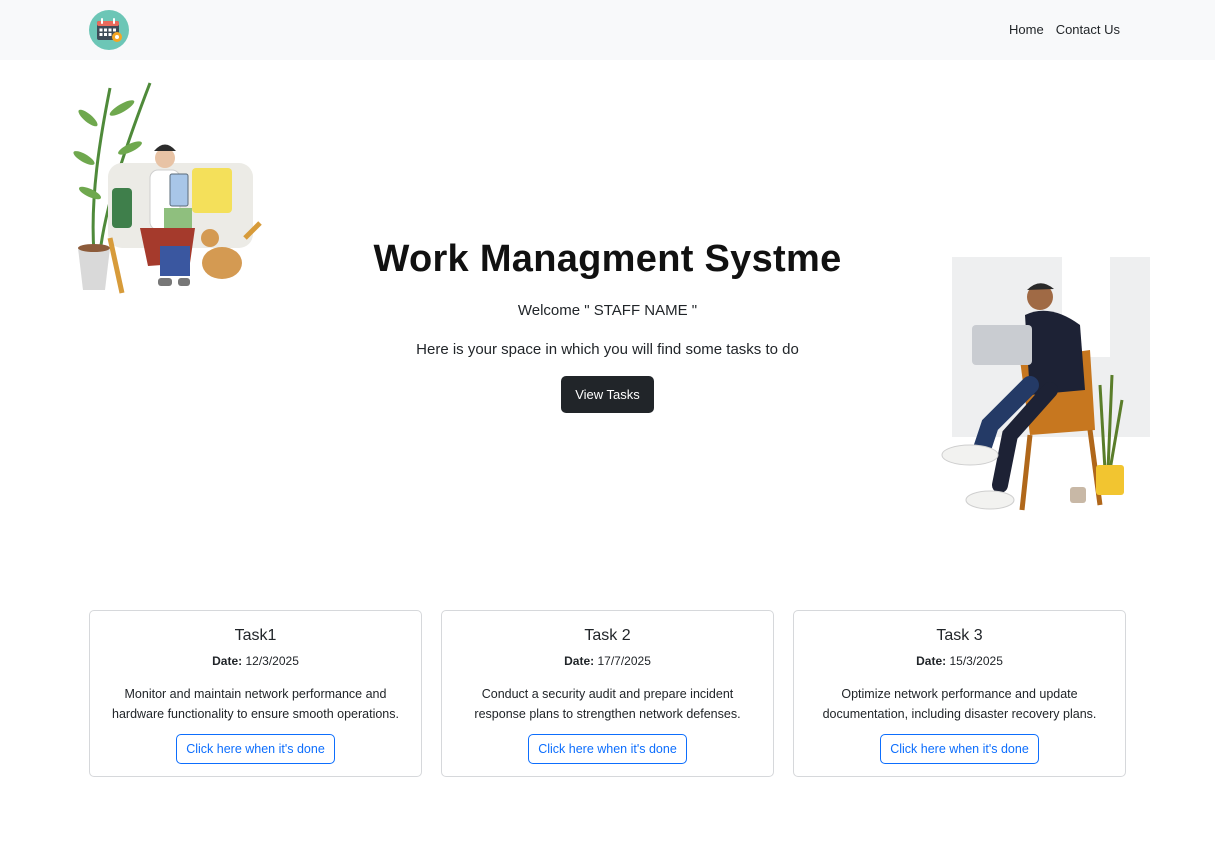  Describe the element at coordinates (272, 661) in the screenshot. I see `task-date-value: 12/3/2025` at that location.